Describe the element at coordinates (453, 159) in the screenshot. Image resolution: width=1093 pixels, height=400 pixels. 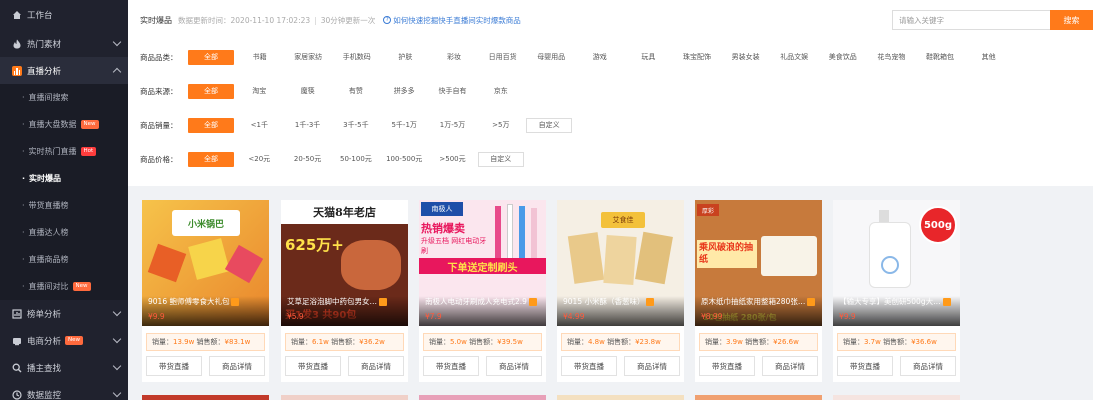
I see `filter-option-price: >500元` at that location.